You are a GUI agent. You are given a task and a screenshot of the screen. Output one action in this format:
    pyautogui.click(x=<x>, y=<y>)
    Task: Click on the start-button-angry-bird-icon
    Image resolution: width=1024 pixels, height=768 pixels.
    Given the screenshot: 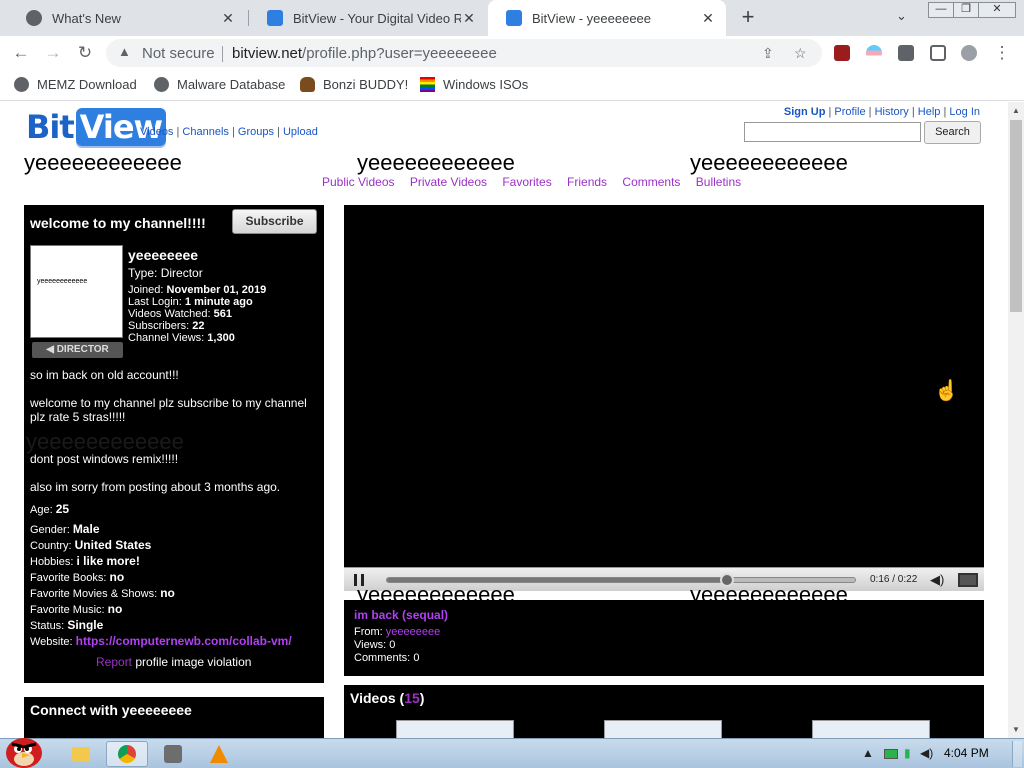 What is the action you would take?
    pyautogui.click(x=24, y=749)
    